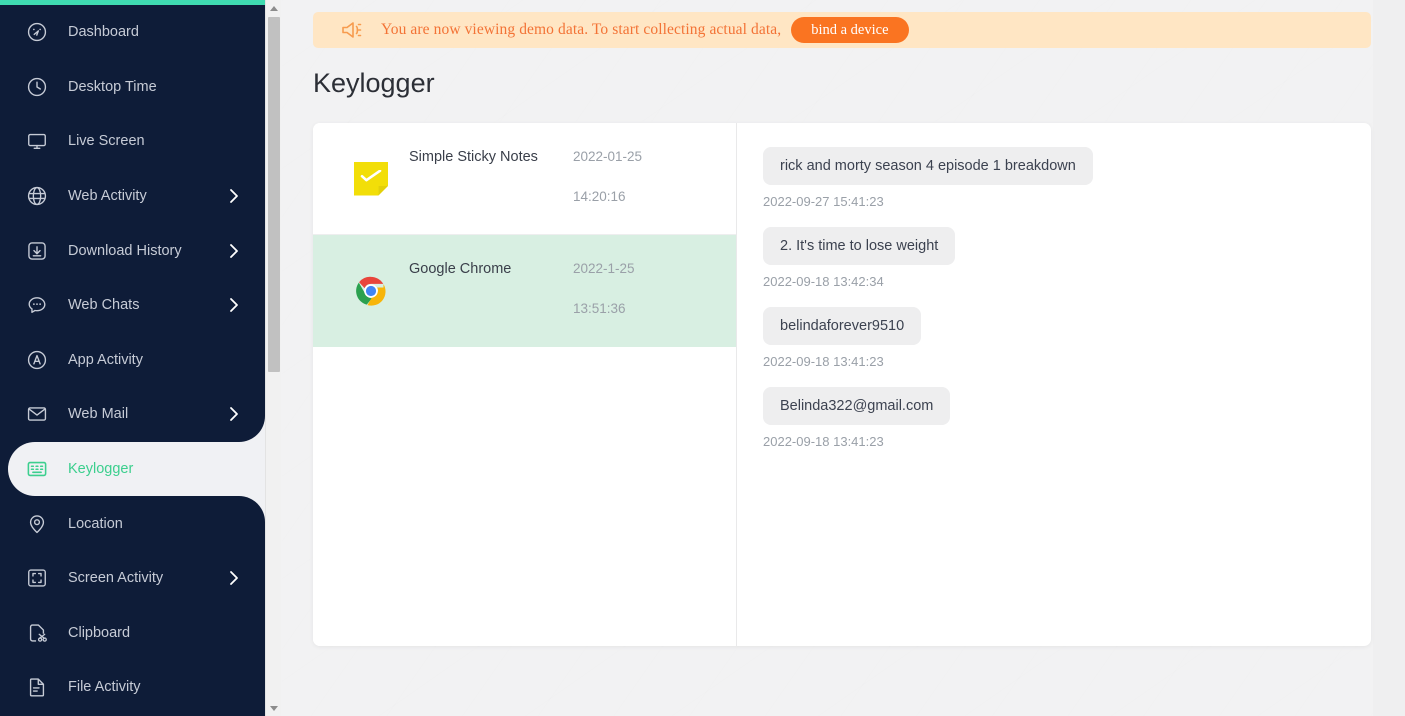 Image resolution: width=1405 pixels, height=716 pixels. Describe the element at coordinates (112, 86) in the screenshot. I see `sidebar-item-label: Desktop Time` at that location.